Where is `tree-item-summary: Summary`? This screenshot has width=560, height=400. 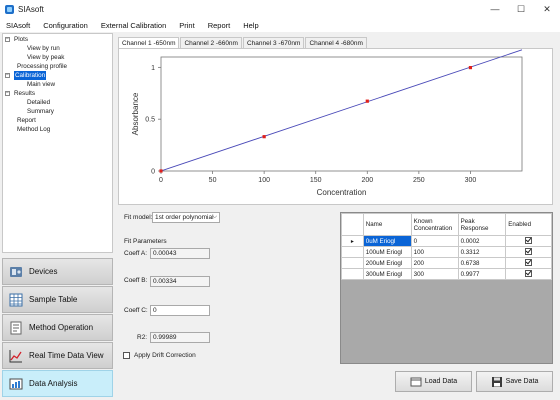
tree-item-summary: Summary is located at coordinates (57, 111).